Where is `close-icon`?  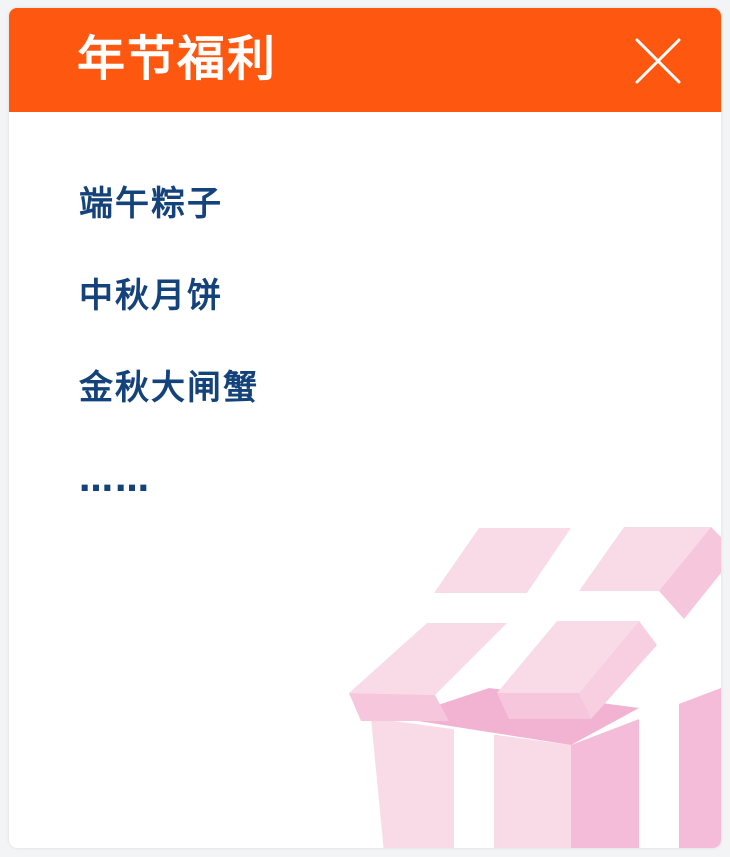
close-icon is located at coordinates (658, 61).